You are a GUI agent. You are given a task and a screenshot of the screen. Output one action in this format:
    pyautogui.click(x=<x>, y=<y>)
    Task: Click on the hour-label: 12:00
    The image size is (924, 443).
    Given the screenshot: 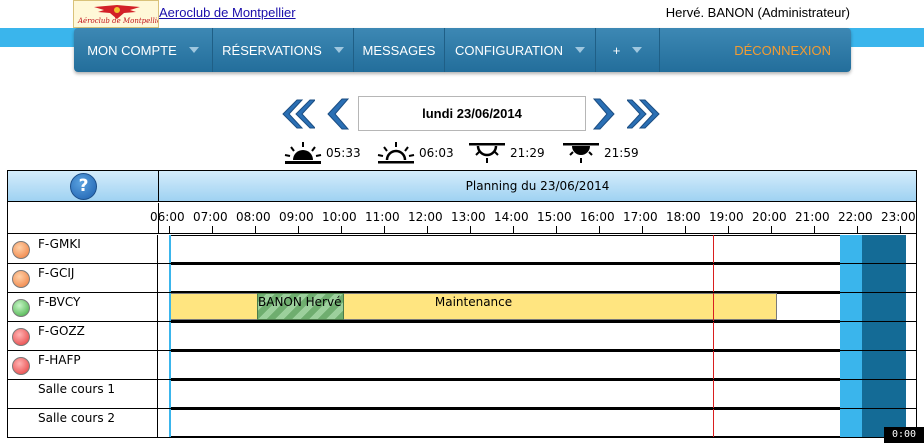 What is the action you would take?
    pyautogui.click(x=425, y=217)
    